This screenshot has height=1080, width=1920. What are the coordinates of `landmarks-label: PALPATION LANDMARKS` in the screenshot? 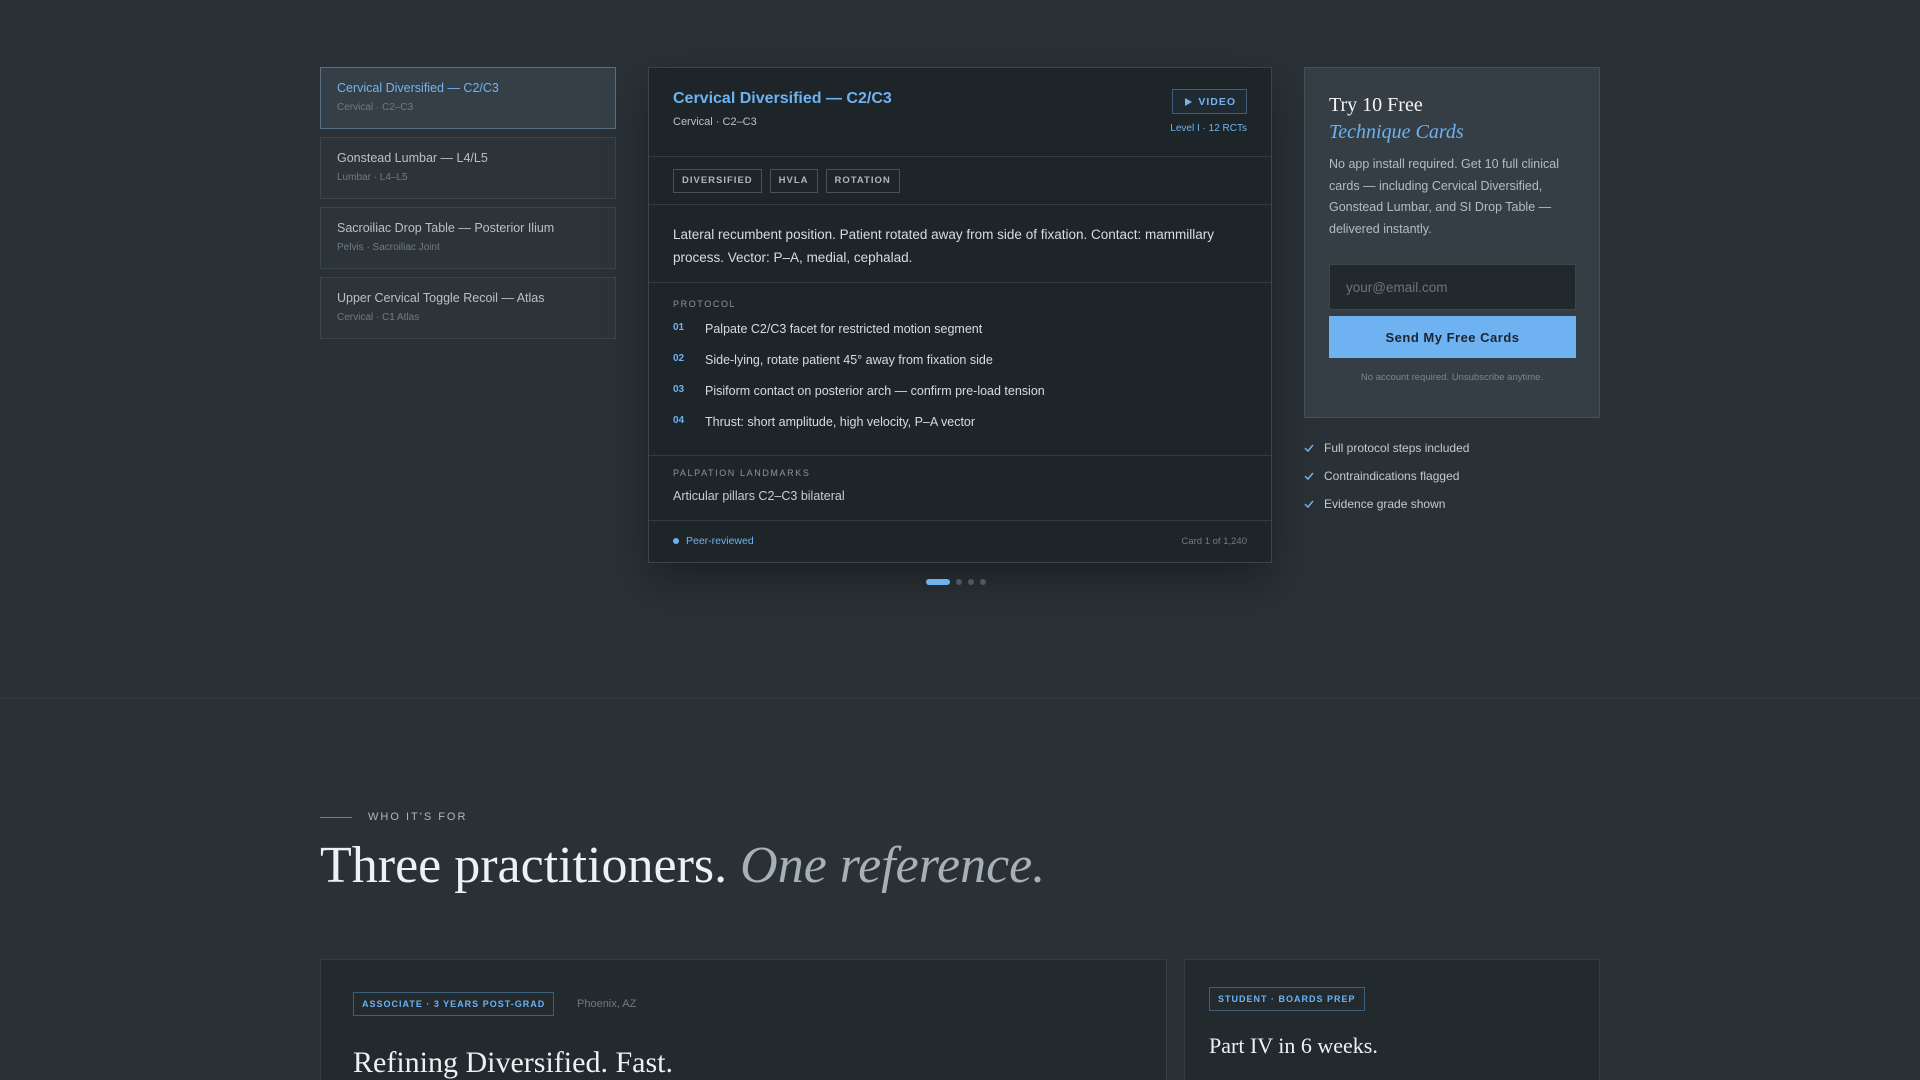 It's located at (742, 473).